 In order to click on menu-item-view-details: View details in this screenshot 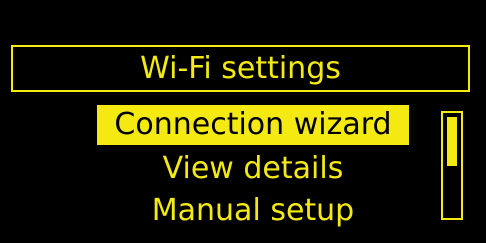, I will do `click(253, 169)`.